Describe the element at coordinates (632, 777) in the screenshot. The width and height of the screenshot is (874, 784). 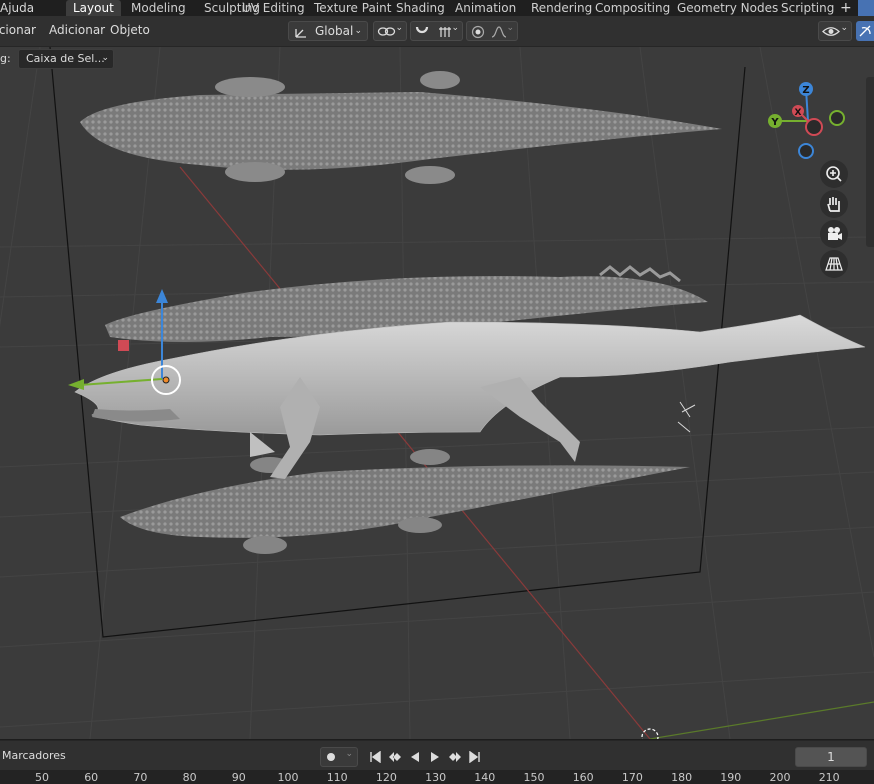
I see `ruler-tick-label: 170` at that location.